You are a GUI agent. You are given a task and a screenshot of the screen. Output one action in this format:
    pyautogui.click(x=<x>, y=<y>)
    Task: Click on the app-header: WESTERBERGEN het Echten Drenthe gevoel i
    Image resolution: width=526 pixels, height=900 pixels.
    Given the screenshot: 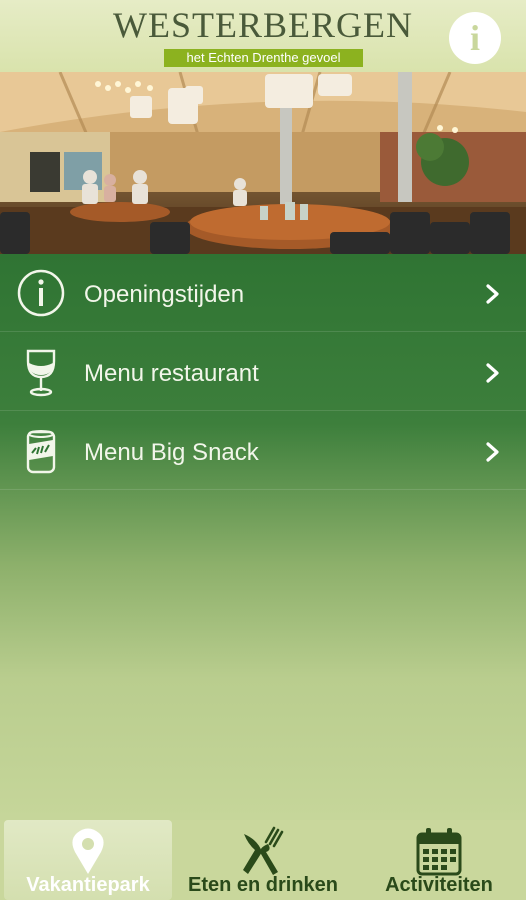 What is the action you would take?
    pyautogui.click(x=263, y=36)
    